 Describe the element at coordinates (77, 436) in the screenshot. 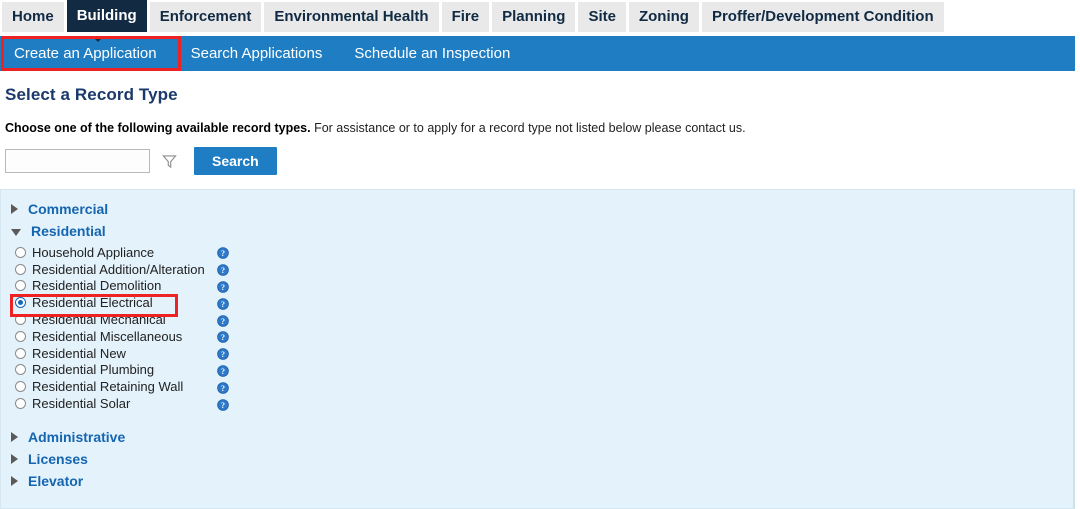

I see `record-group-label: Administrative` at that location.